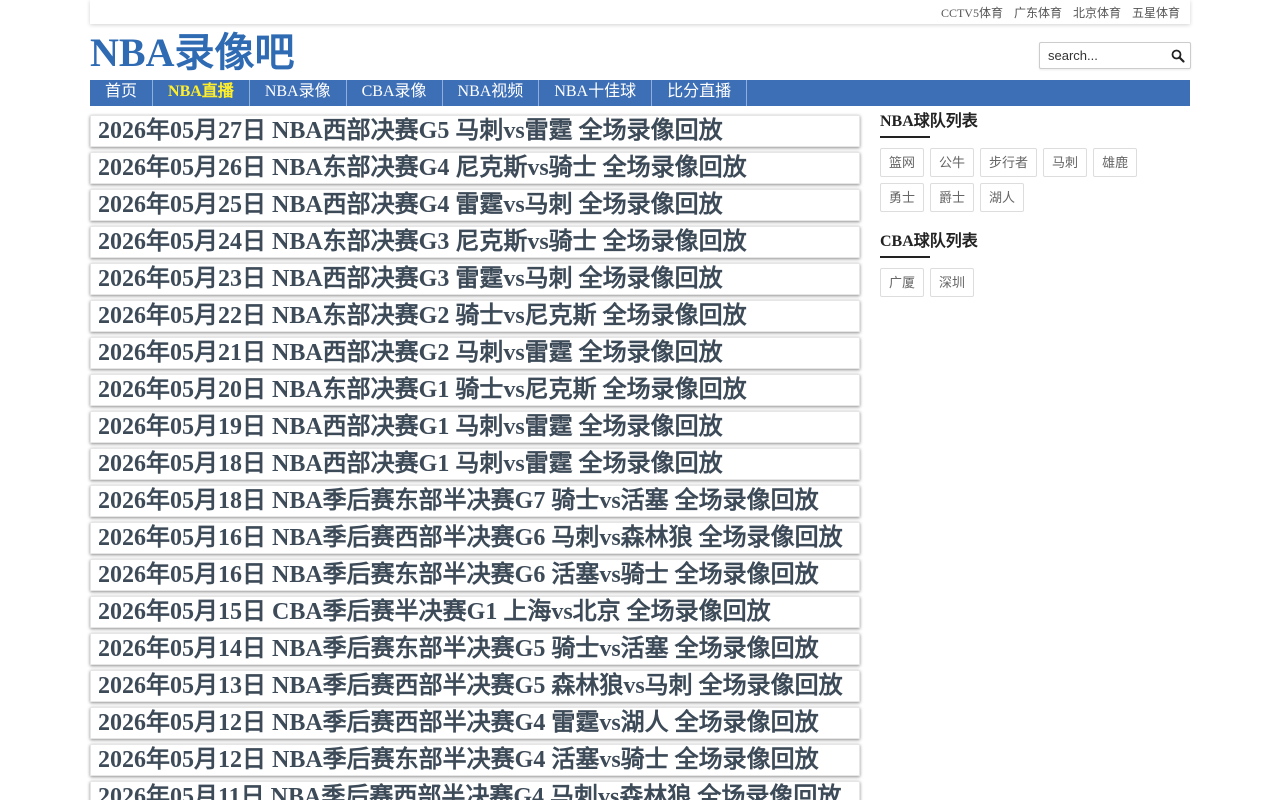 The width and height of the screenshot is (1280, 800). I want to click on team-tag-bucks: 雄鹿, so click(1115, 162).